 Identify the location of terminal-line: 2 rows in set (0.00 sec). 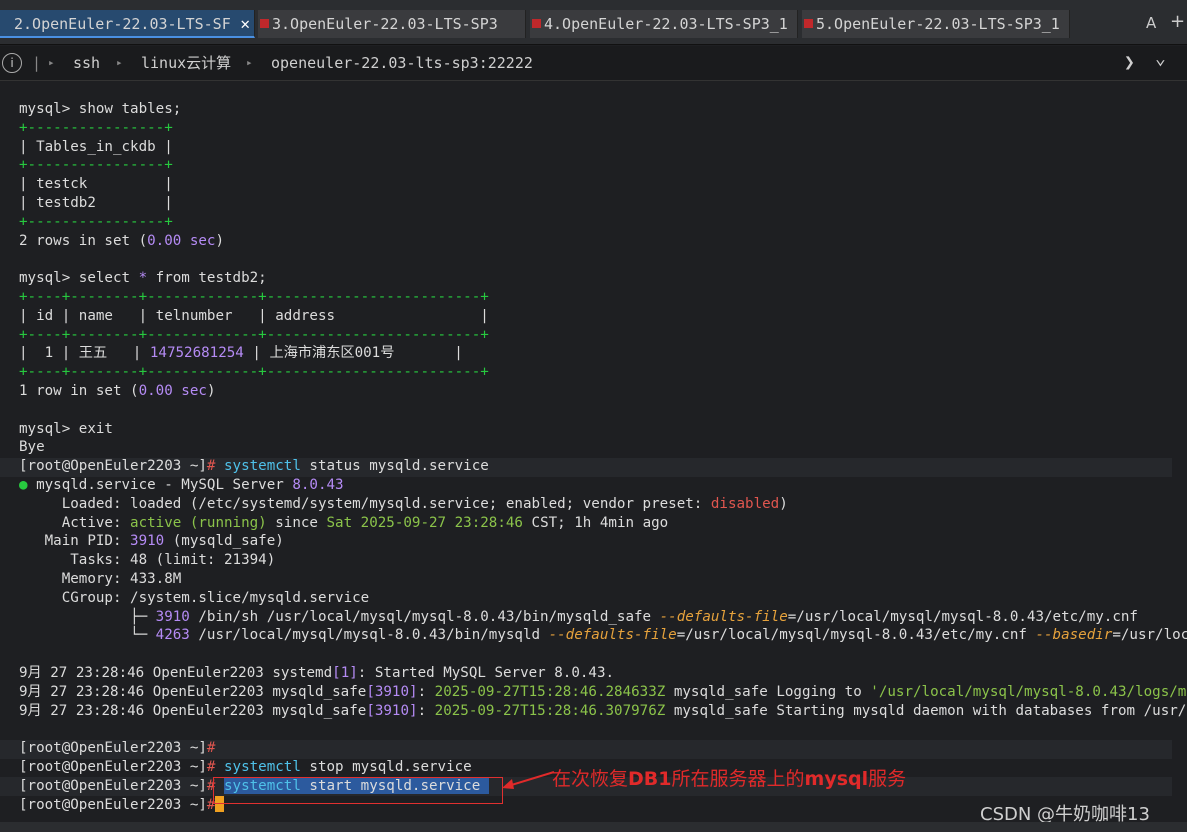
(122, 240).